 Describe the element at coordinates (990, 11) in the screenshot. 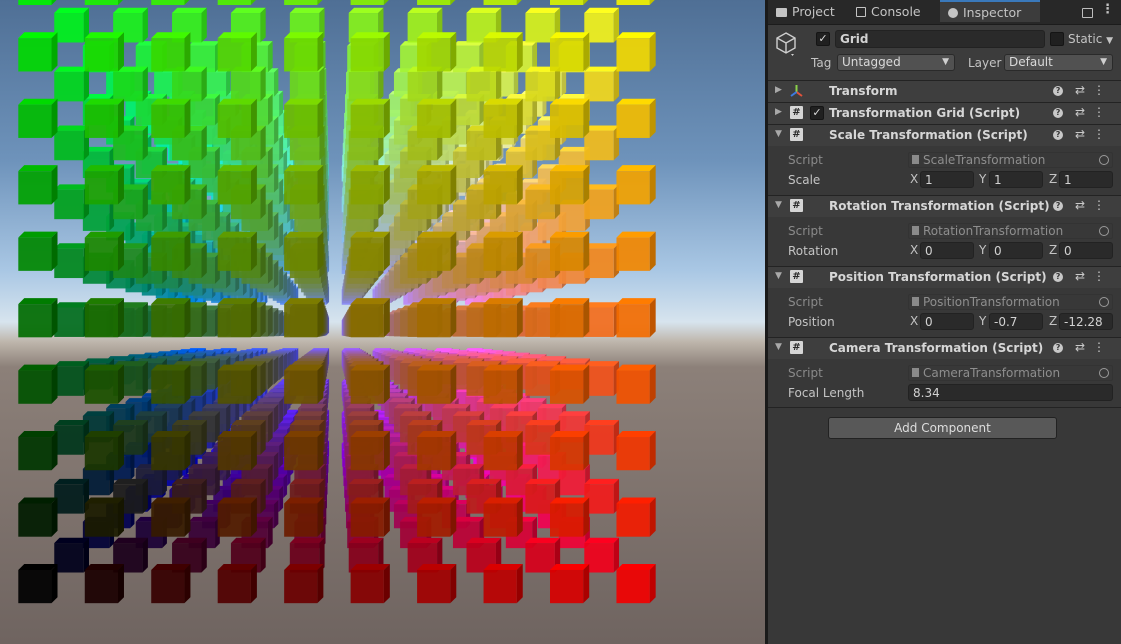

I see `tab-inspector: Inspector` at that location.